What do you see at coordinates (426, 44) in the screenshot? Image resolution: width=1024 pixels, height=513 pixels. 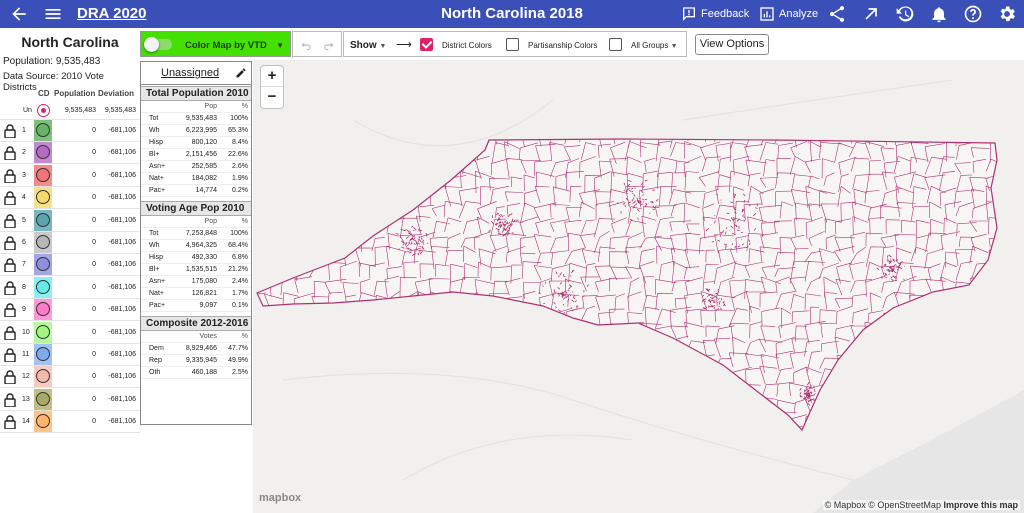 I see `district-colors-checkbox` at bounding box center [426, 44].